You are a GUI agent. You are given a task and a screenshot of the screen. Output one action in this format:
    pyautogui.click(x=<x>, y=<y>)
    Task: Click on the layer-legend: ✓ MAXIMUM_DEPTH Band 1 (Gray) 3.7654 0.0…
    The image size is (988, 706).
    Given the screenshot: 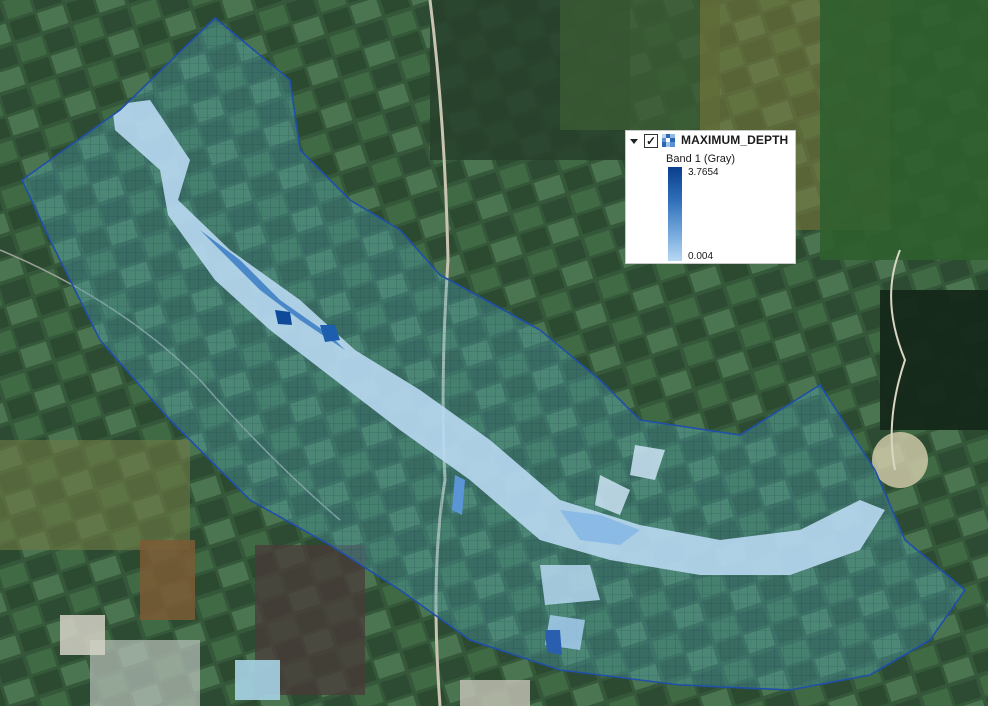 What is the action you would take?
    pyautogui.click(x=710, y=197)
    